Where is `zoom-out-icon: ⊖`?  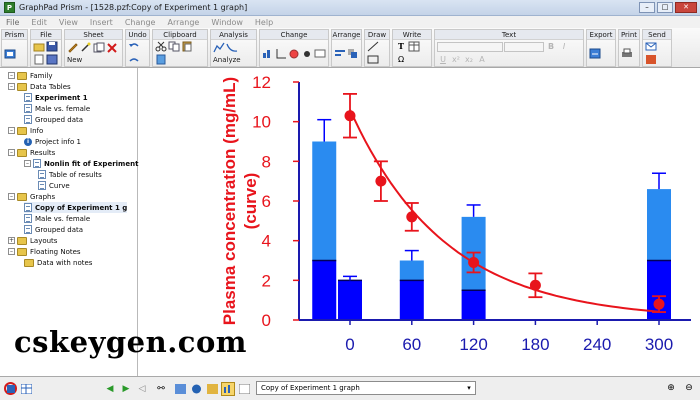
zoom-out-icon: ⊖ is located at coordinates (689, 388).